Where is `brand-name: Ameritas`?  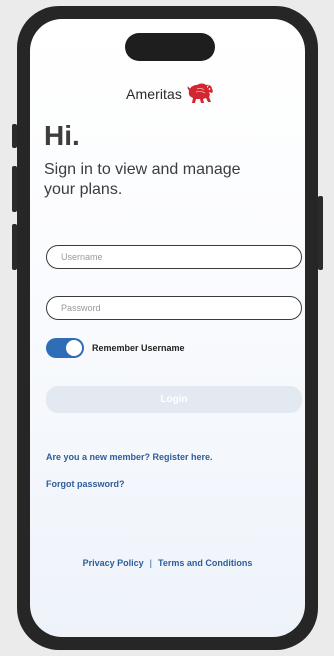 brand-name: Ameritas is located at coordinates (154, 94).